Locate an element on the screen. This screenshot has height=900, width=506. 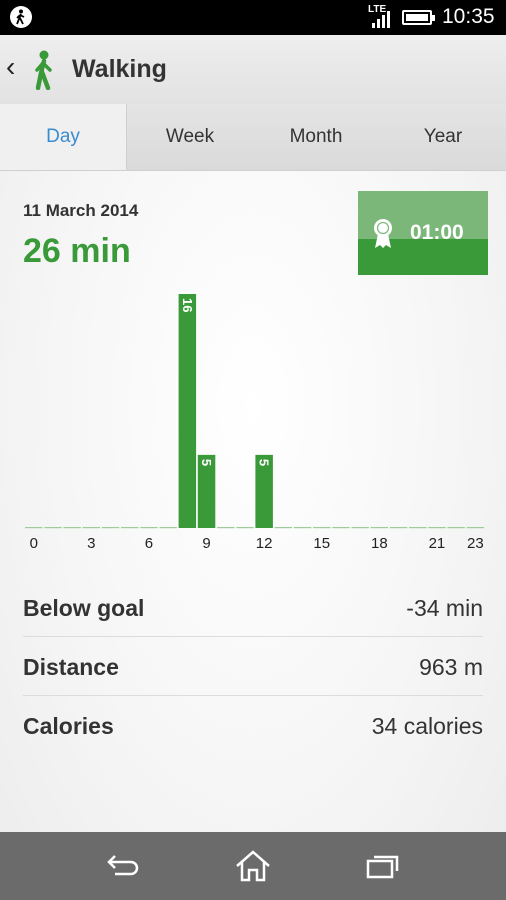
chevron-left-icon: ‹ is located at coordinates (10, 67).